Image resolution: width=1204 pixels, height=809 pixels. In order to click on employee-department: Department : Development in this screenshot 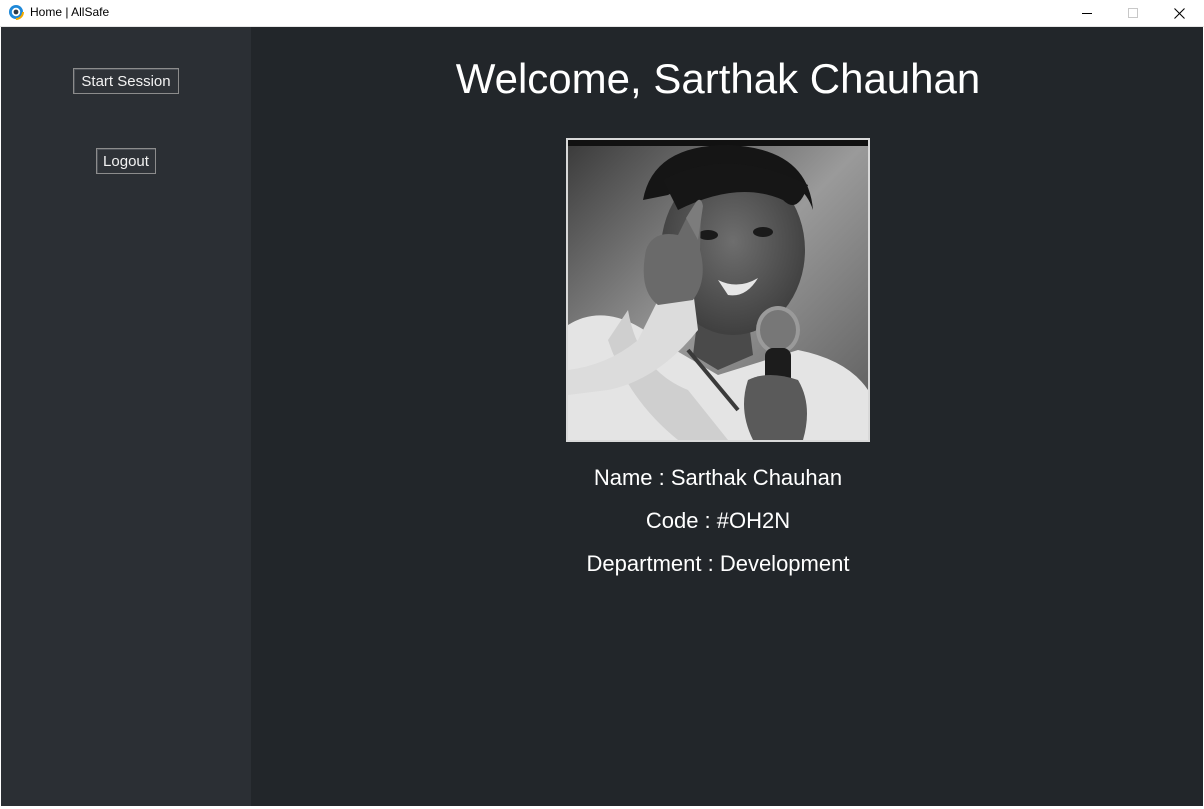, I will do `click(718, 563)`.